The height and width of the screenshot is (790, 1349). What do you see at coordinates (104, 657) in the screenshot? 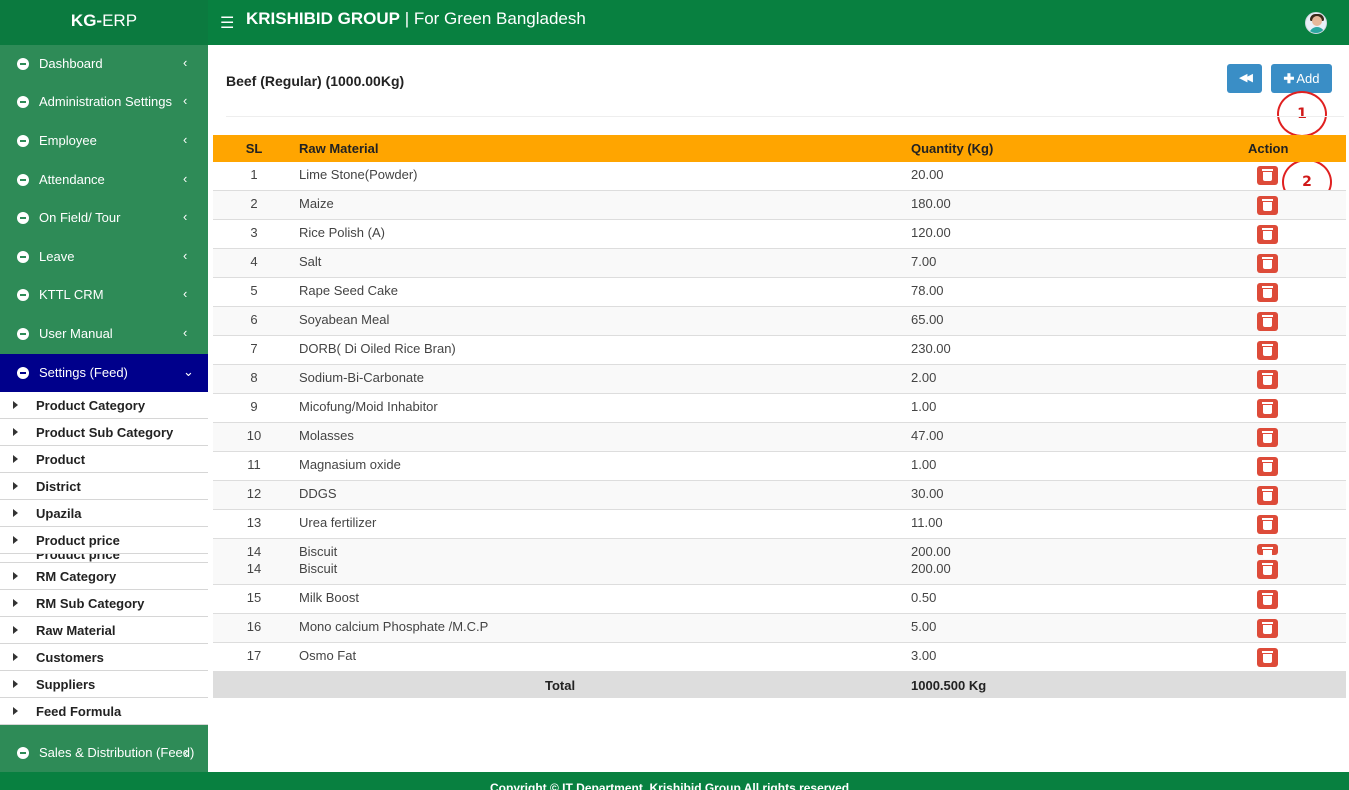
I see `submenu-item-customers: Customers` at bounding box center [104, 657].